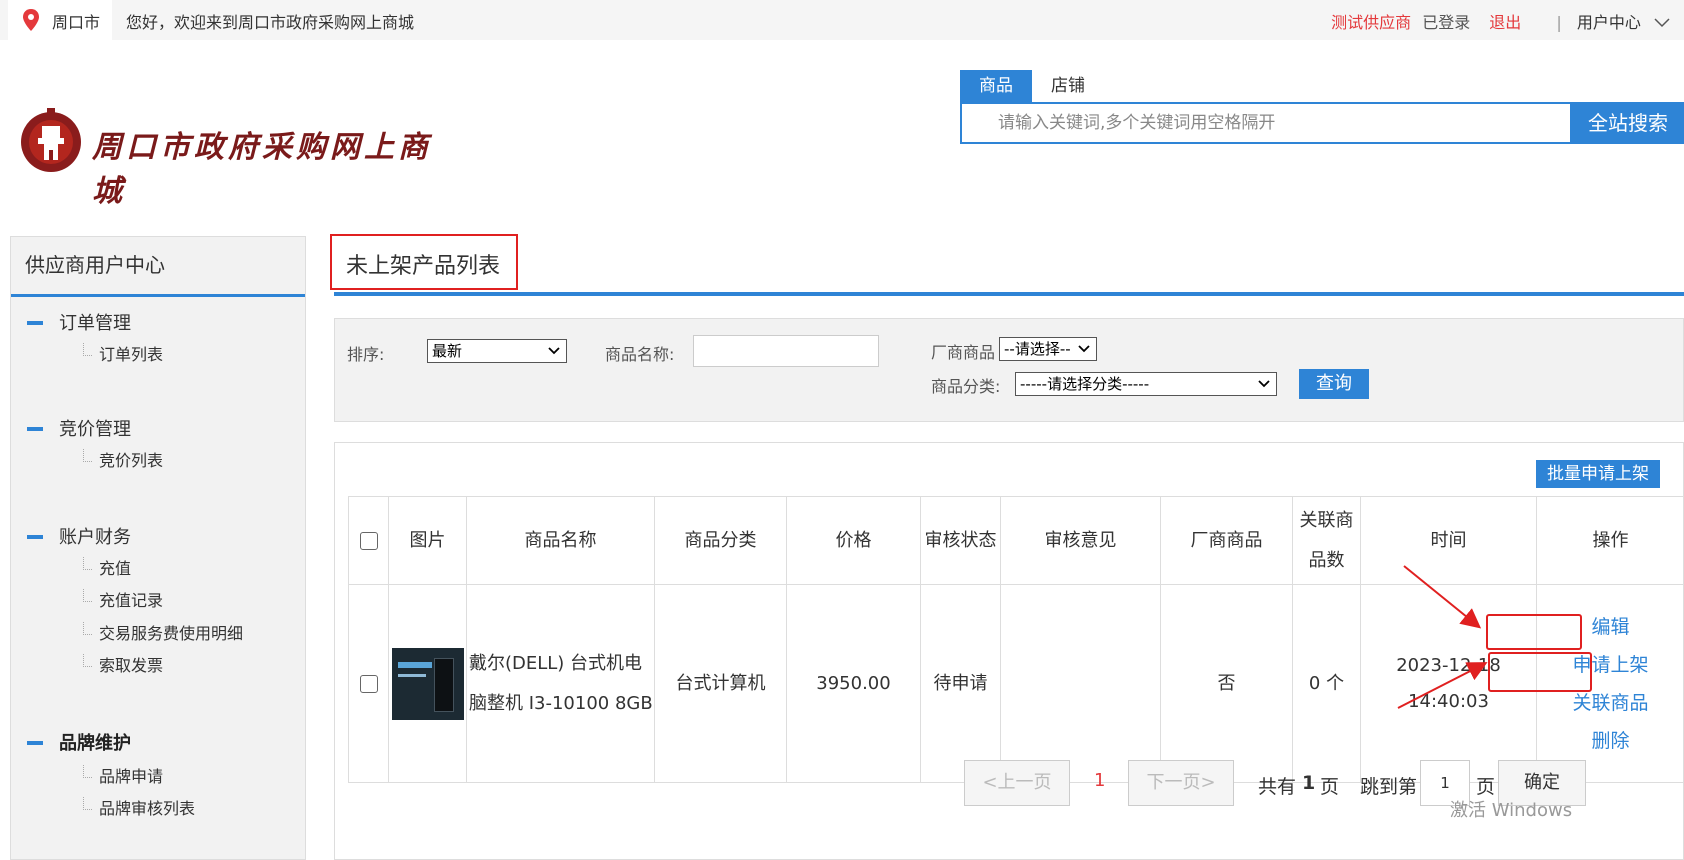  I want to click on user-center-menu: 用户中心, so click(1609, 21).